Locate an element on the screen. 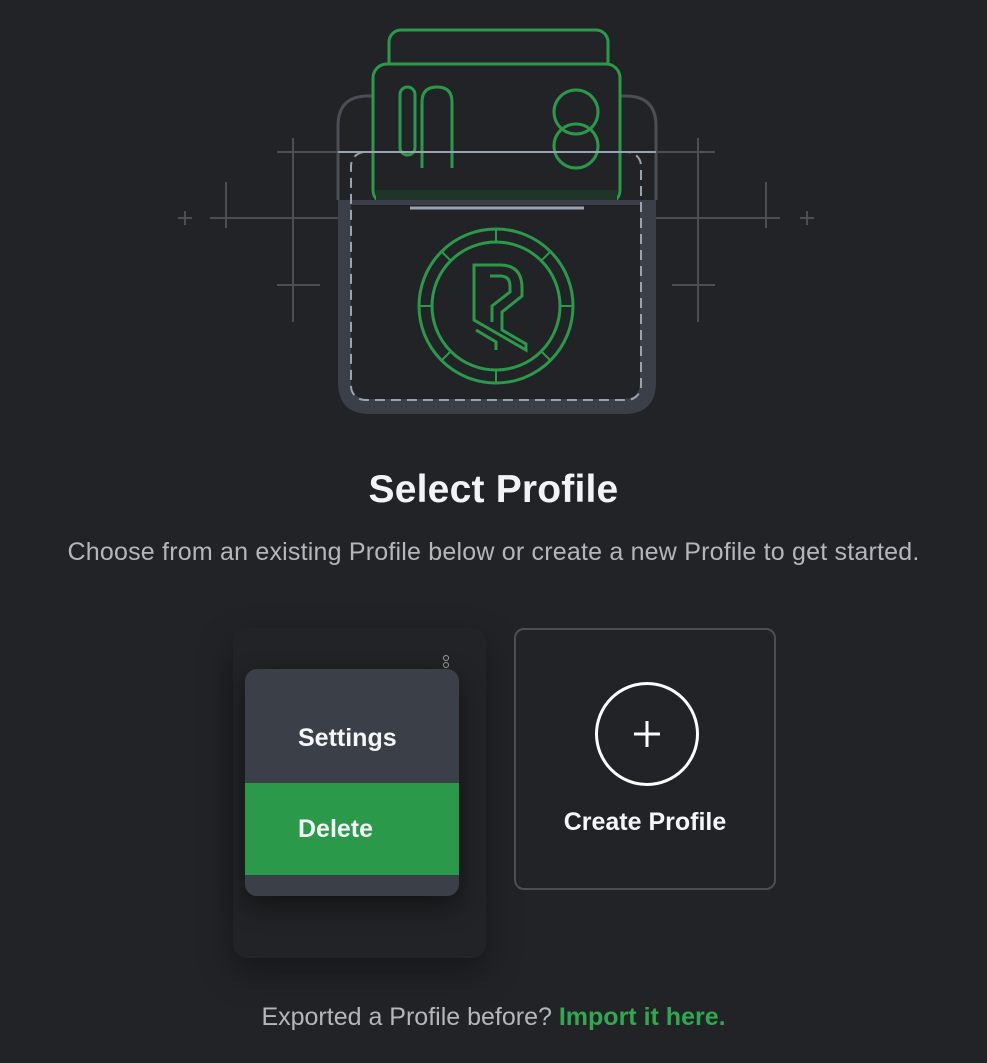 This screenshot has width=987, height=1063. menu-item-delete: Delete is located at coordinates (352, 829).